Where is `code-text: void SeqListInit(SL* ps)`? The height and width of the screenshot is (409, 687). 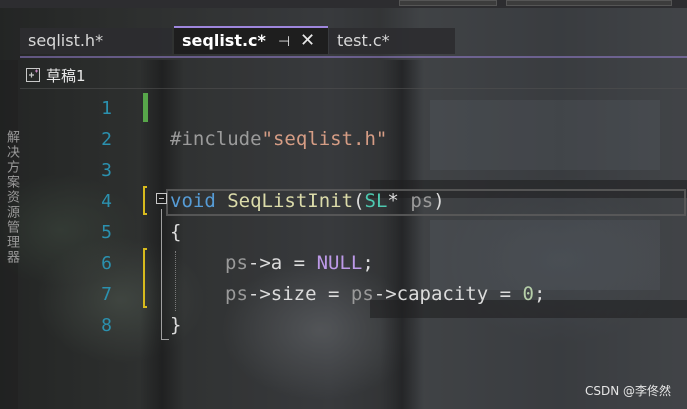 code-text: void SeqListInit(SL* ps) is located at coordinates (307, 201).